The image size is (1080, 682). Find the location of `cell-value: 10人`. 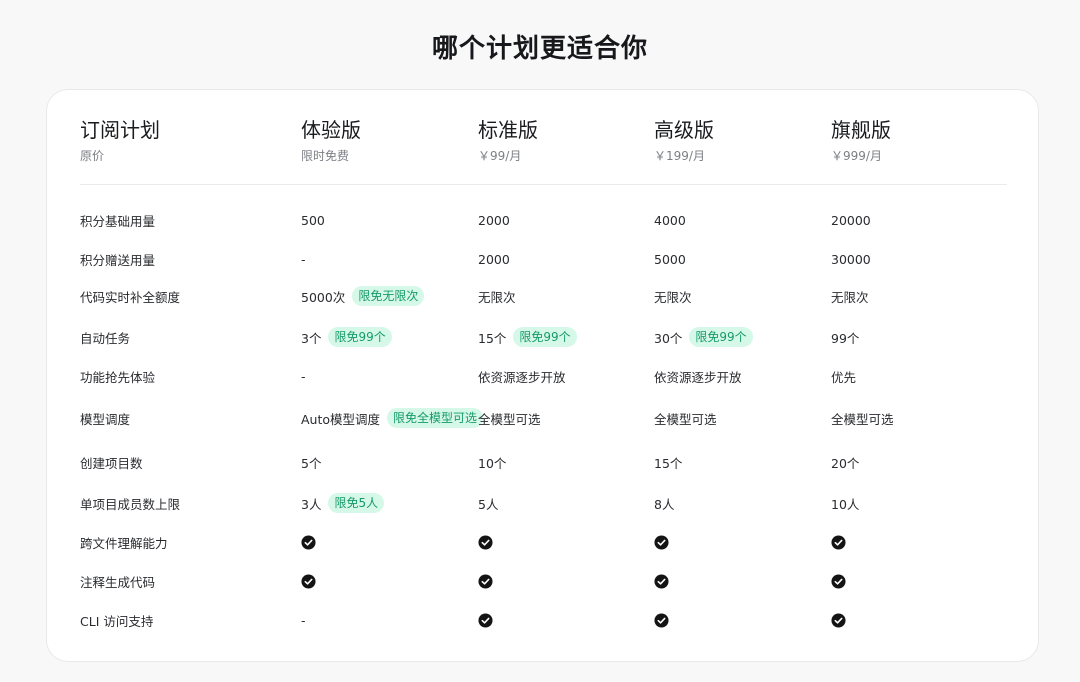

cell-value: 10人 is located at coordinates (845, 504).